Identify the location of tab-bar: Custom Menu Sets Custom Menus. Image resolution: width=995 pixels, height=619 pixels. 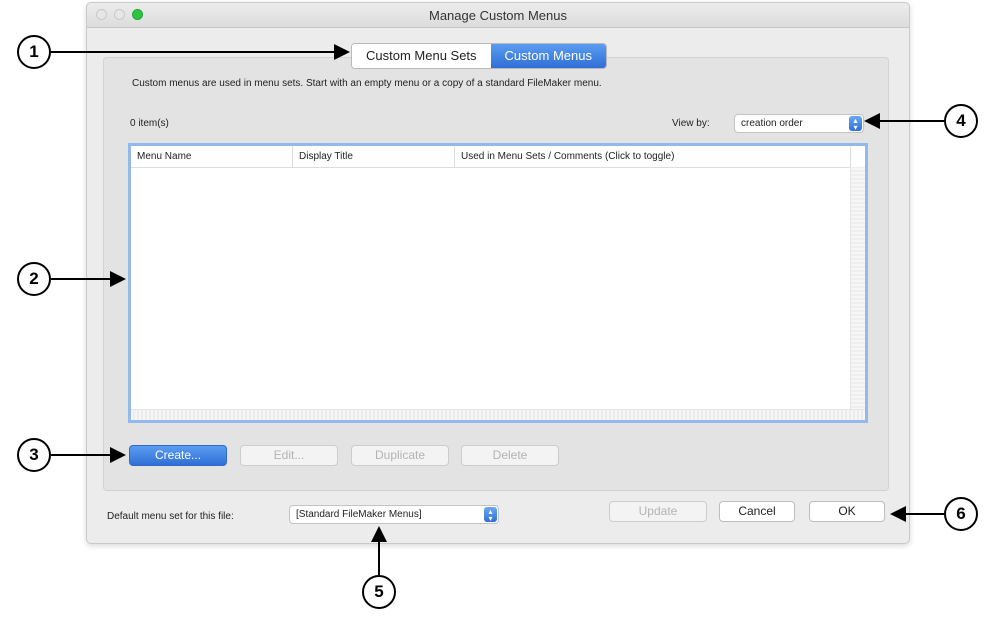
(479, 56).